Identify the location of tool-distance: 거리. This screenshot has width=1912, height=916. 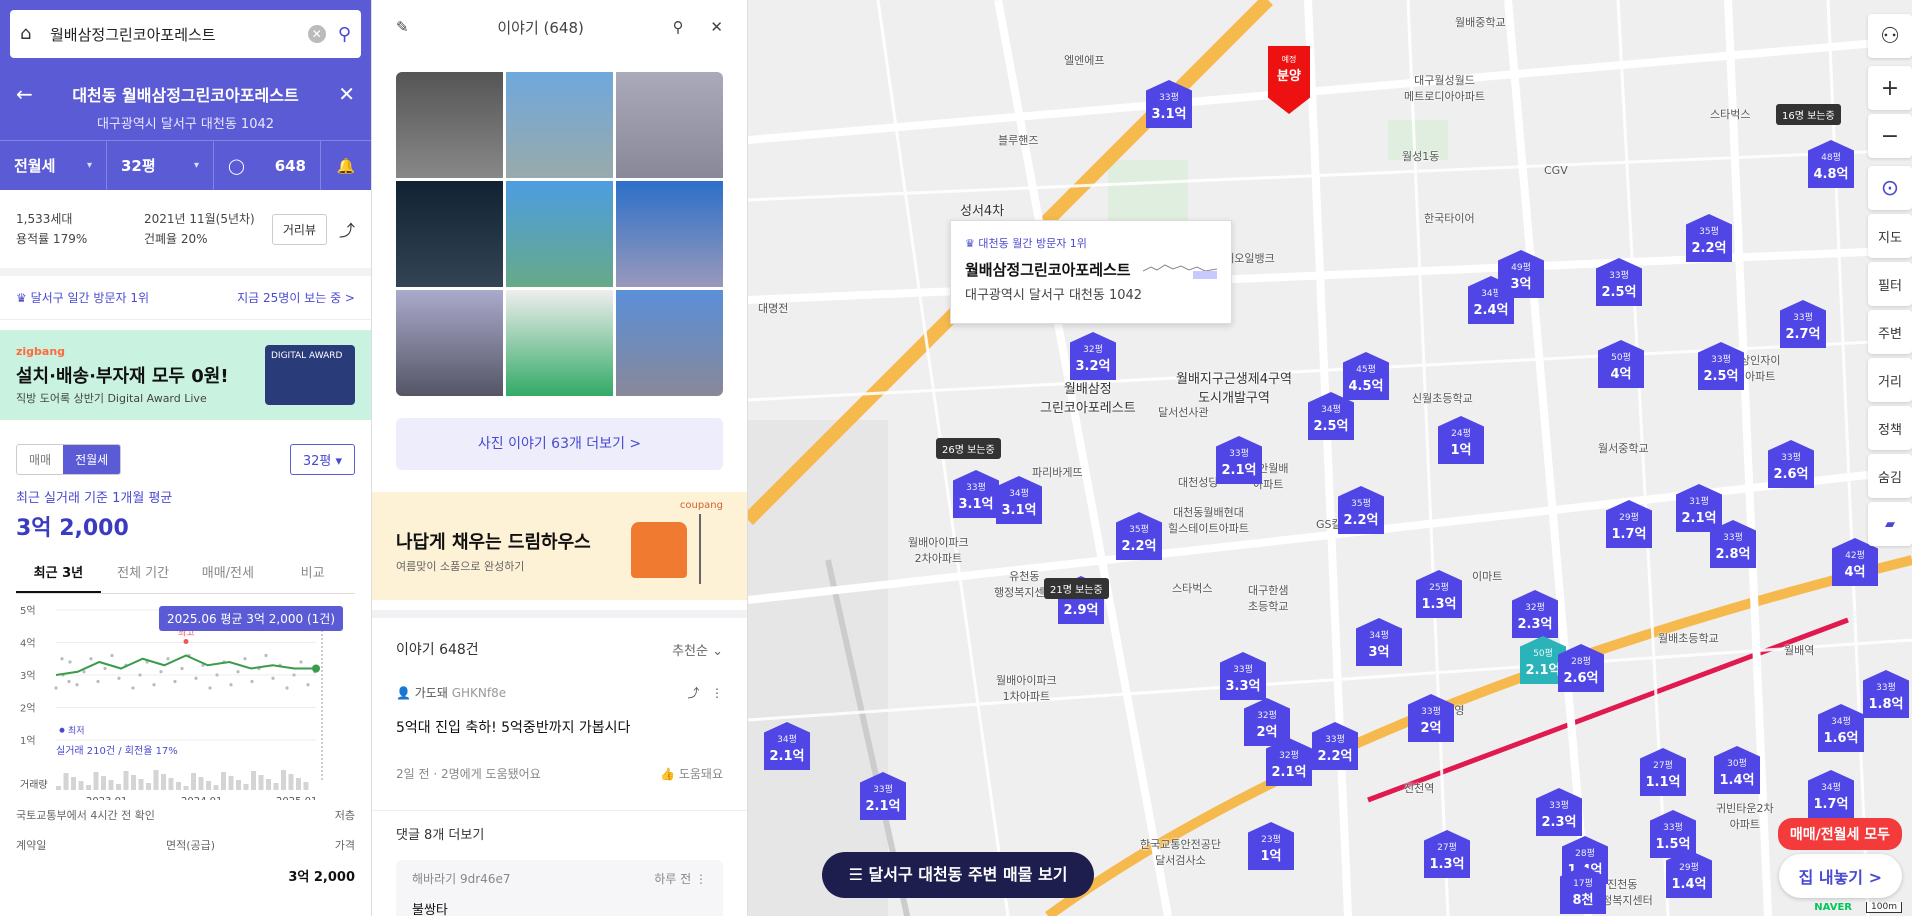
(1890, 380).